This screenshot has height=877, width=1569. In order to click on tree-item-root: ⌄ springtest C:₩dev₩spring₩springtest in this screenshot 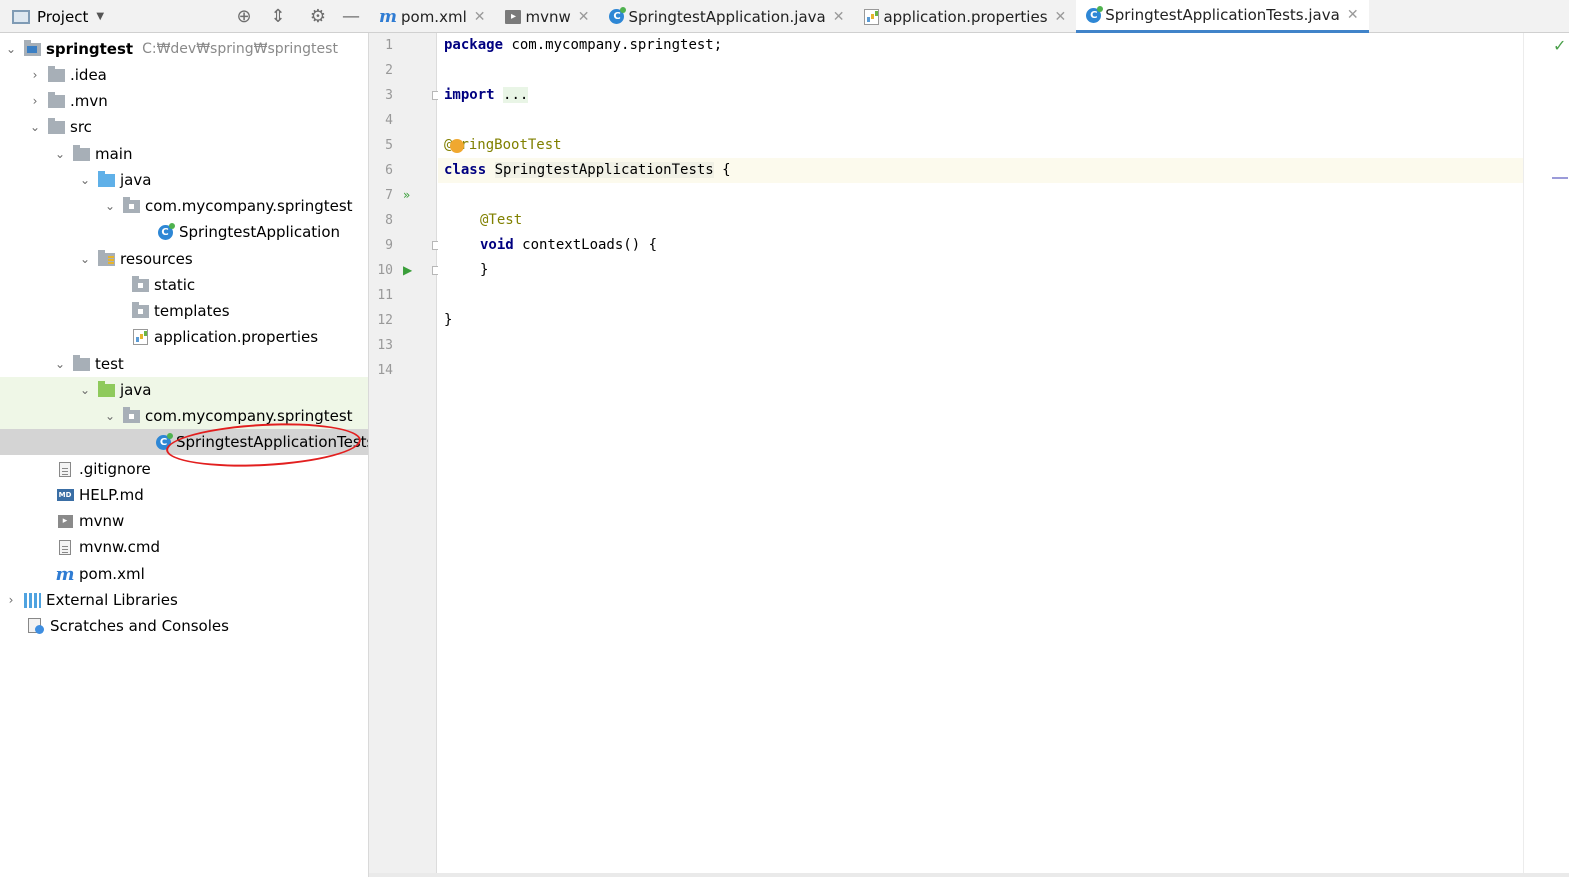, I will do `click(184, 49)`.